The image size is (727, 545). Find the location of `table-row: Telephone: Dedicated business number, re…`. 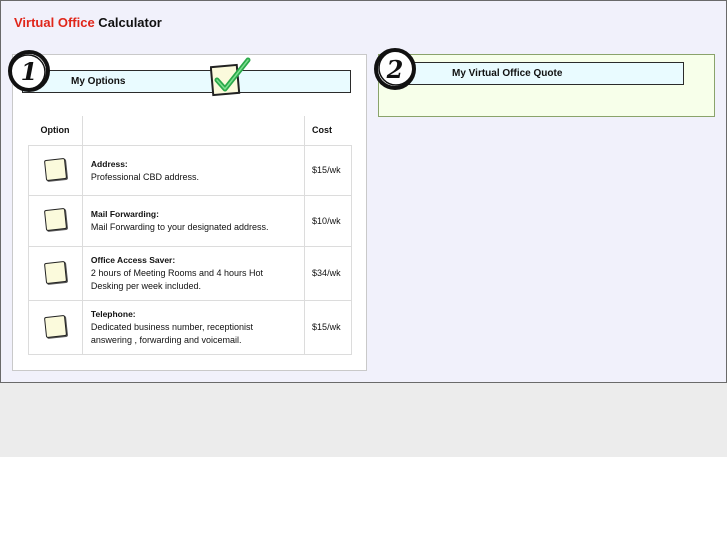

table-row: Telephone: Dedicated business number, re… is located at coordinates (190, 327).